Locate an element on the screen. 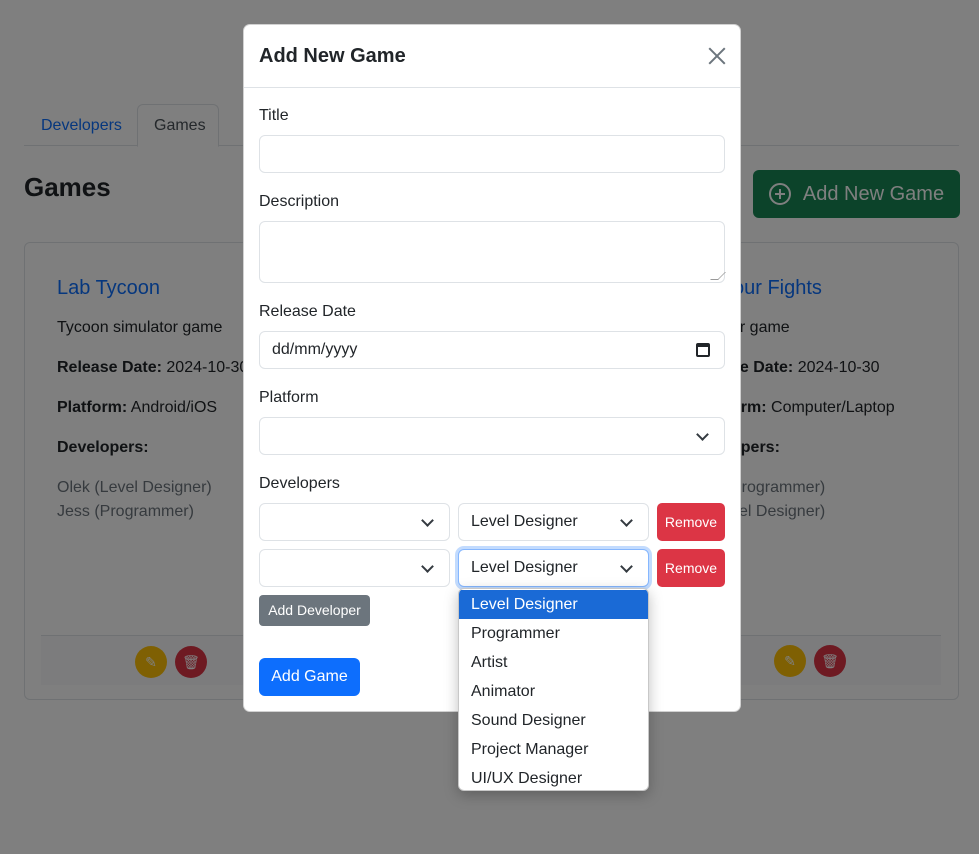 The height and width of the screenshot is (854, 979). calendar-icon is located at coordinates (703, 350).